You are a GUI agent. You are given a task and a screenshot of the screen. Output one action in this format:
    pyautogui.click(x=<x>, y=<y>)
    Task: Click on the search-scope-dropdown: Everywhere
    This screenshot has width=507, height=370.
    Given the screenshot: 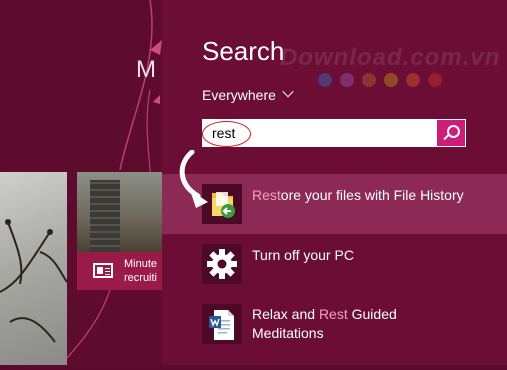 What is the action you would take?
    pyautogui.click(x=248, y=94)
    